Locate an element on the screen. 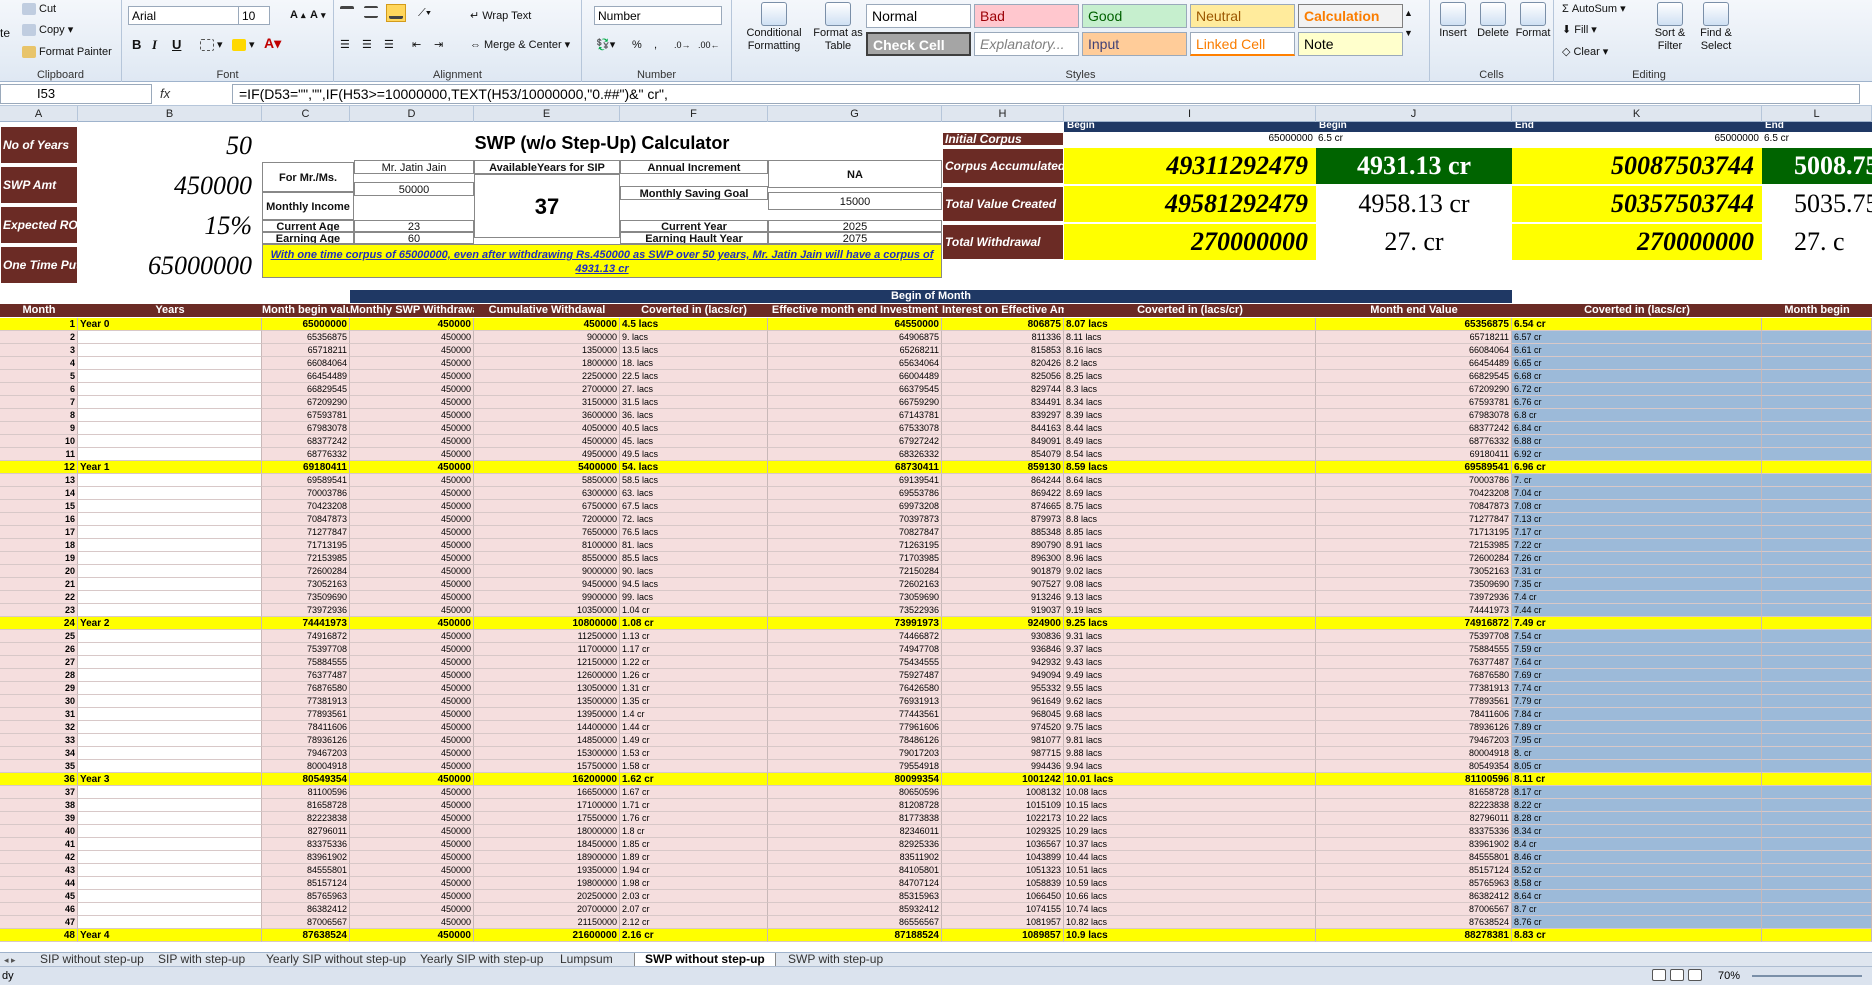 The image size is (1872, 985). table-cell: 85.5 lacs is located at coordinates (694, 558).